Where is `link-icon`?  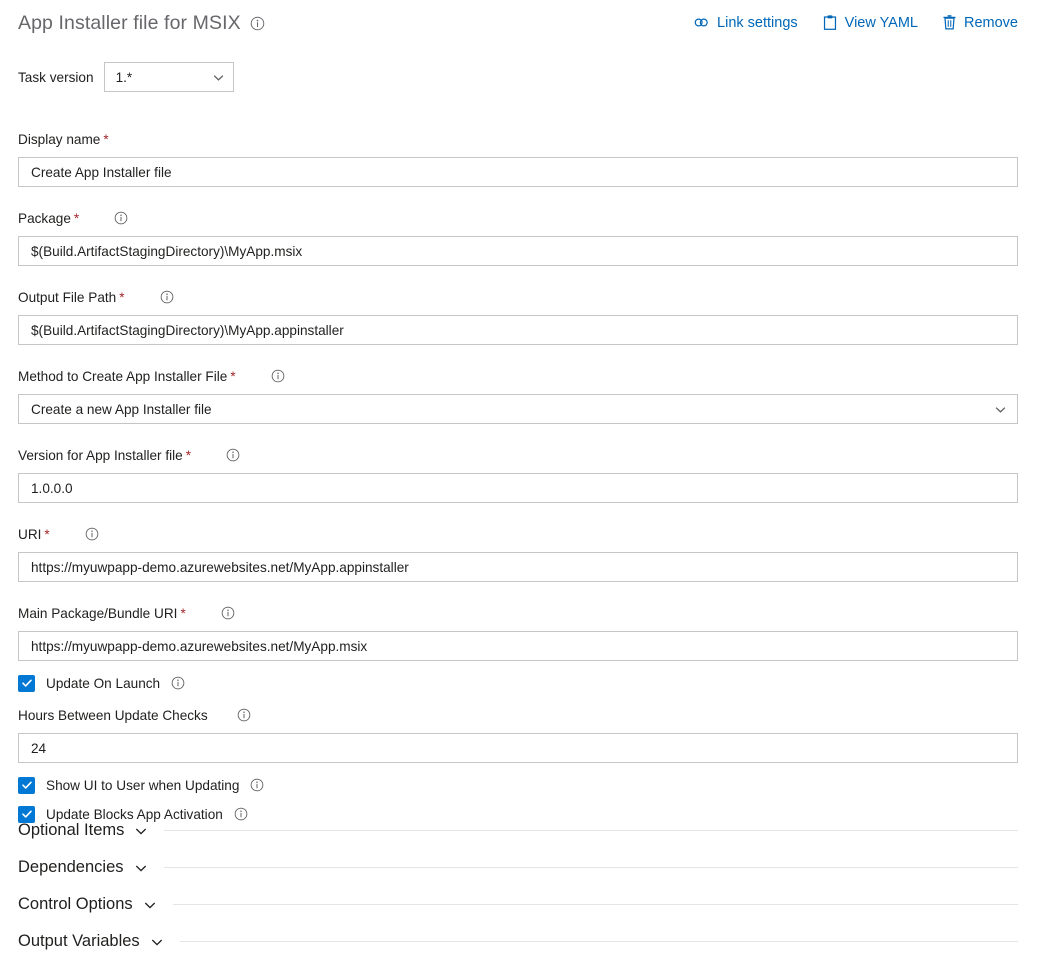
link-icon is located at coordinates (701, 22).